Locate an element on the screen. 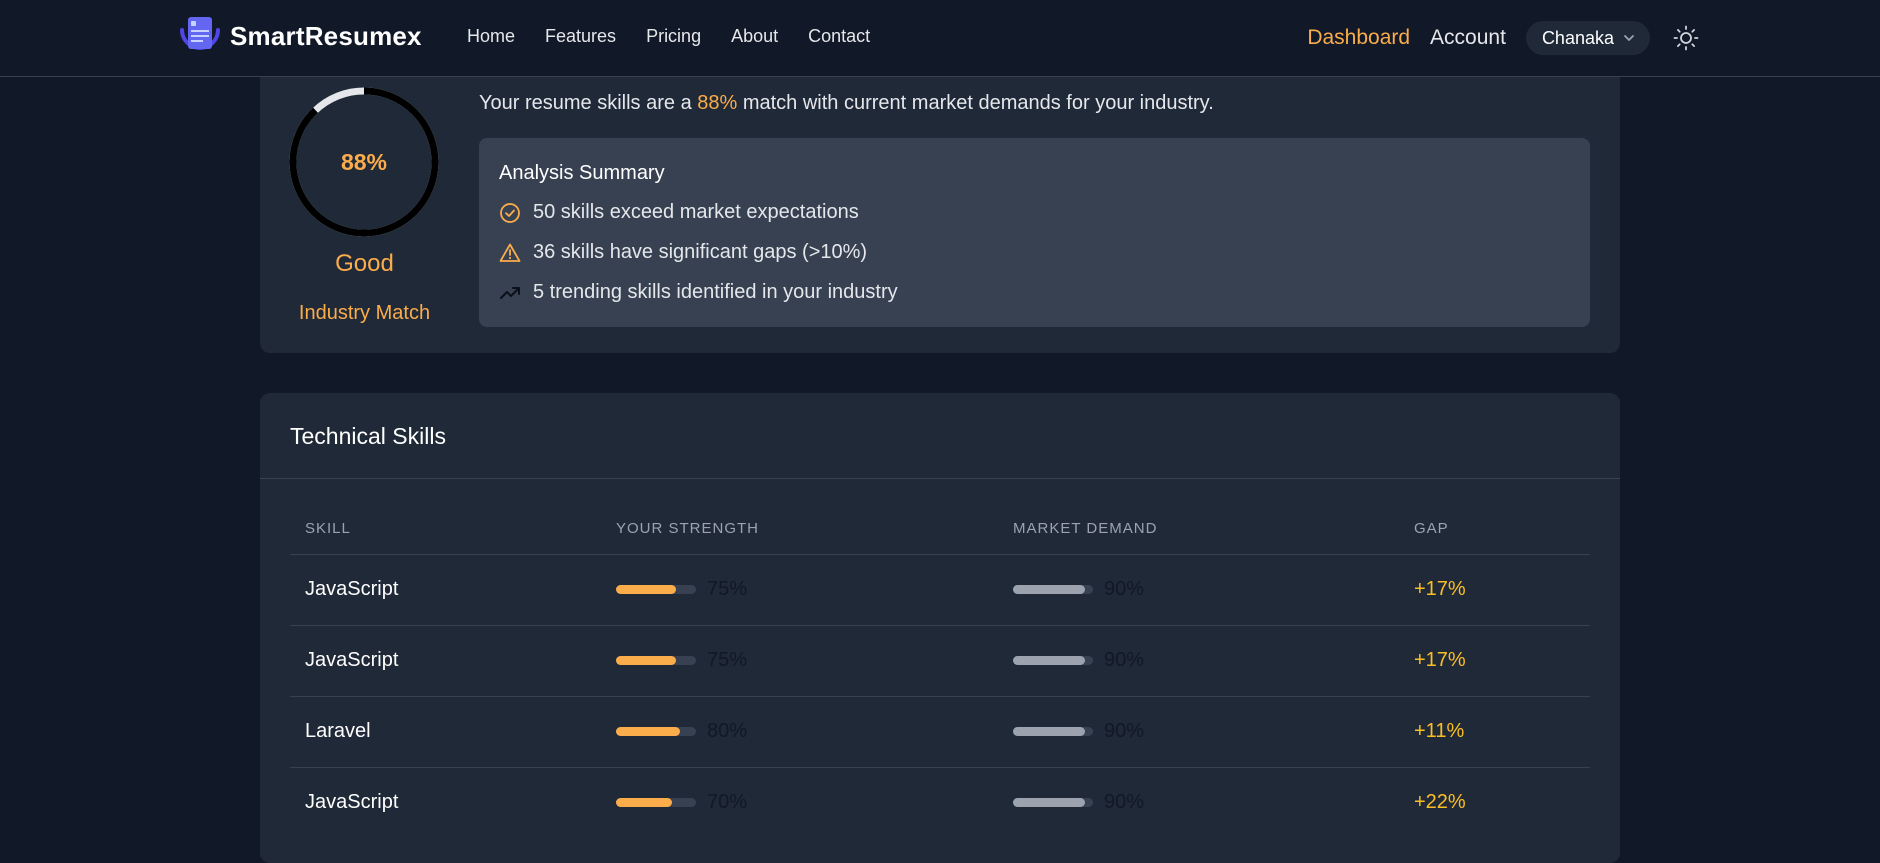  card-divider is located at coordinates (940, 478).